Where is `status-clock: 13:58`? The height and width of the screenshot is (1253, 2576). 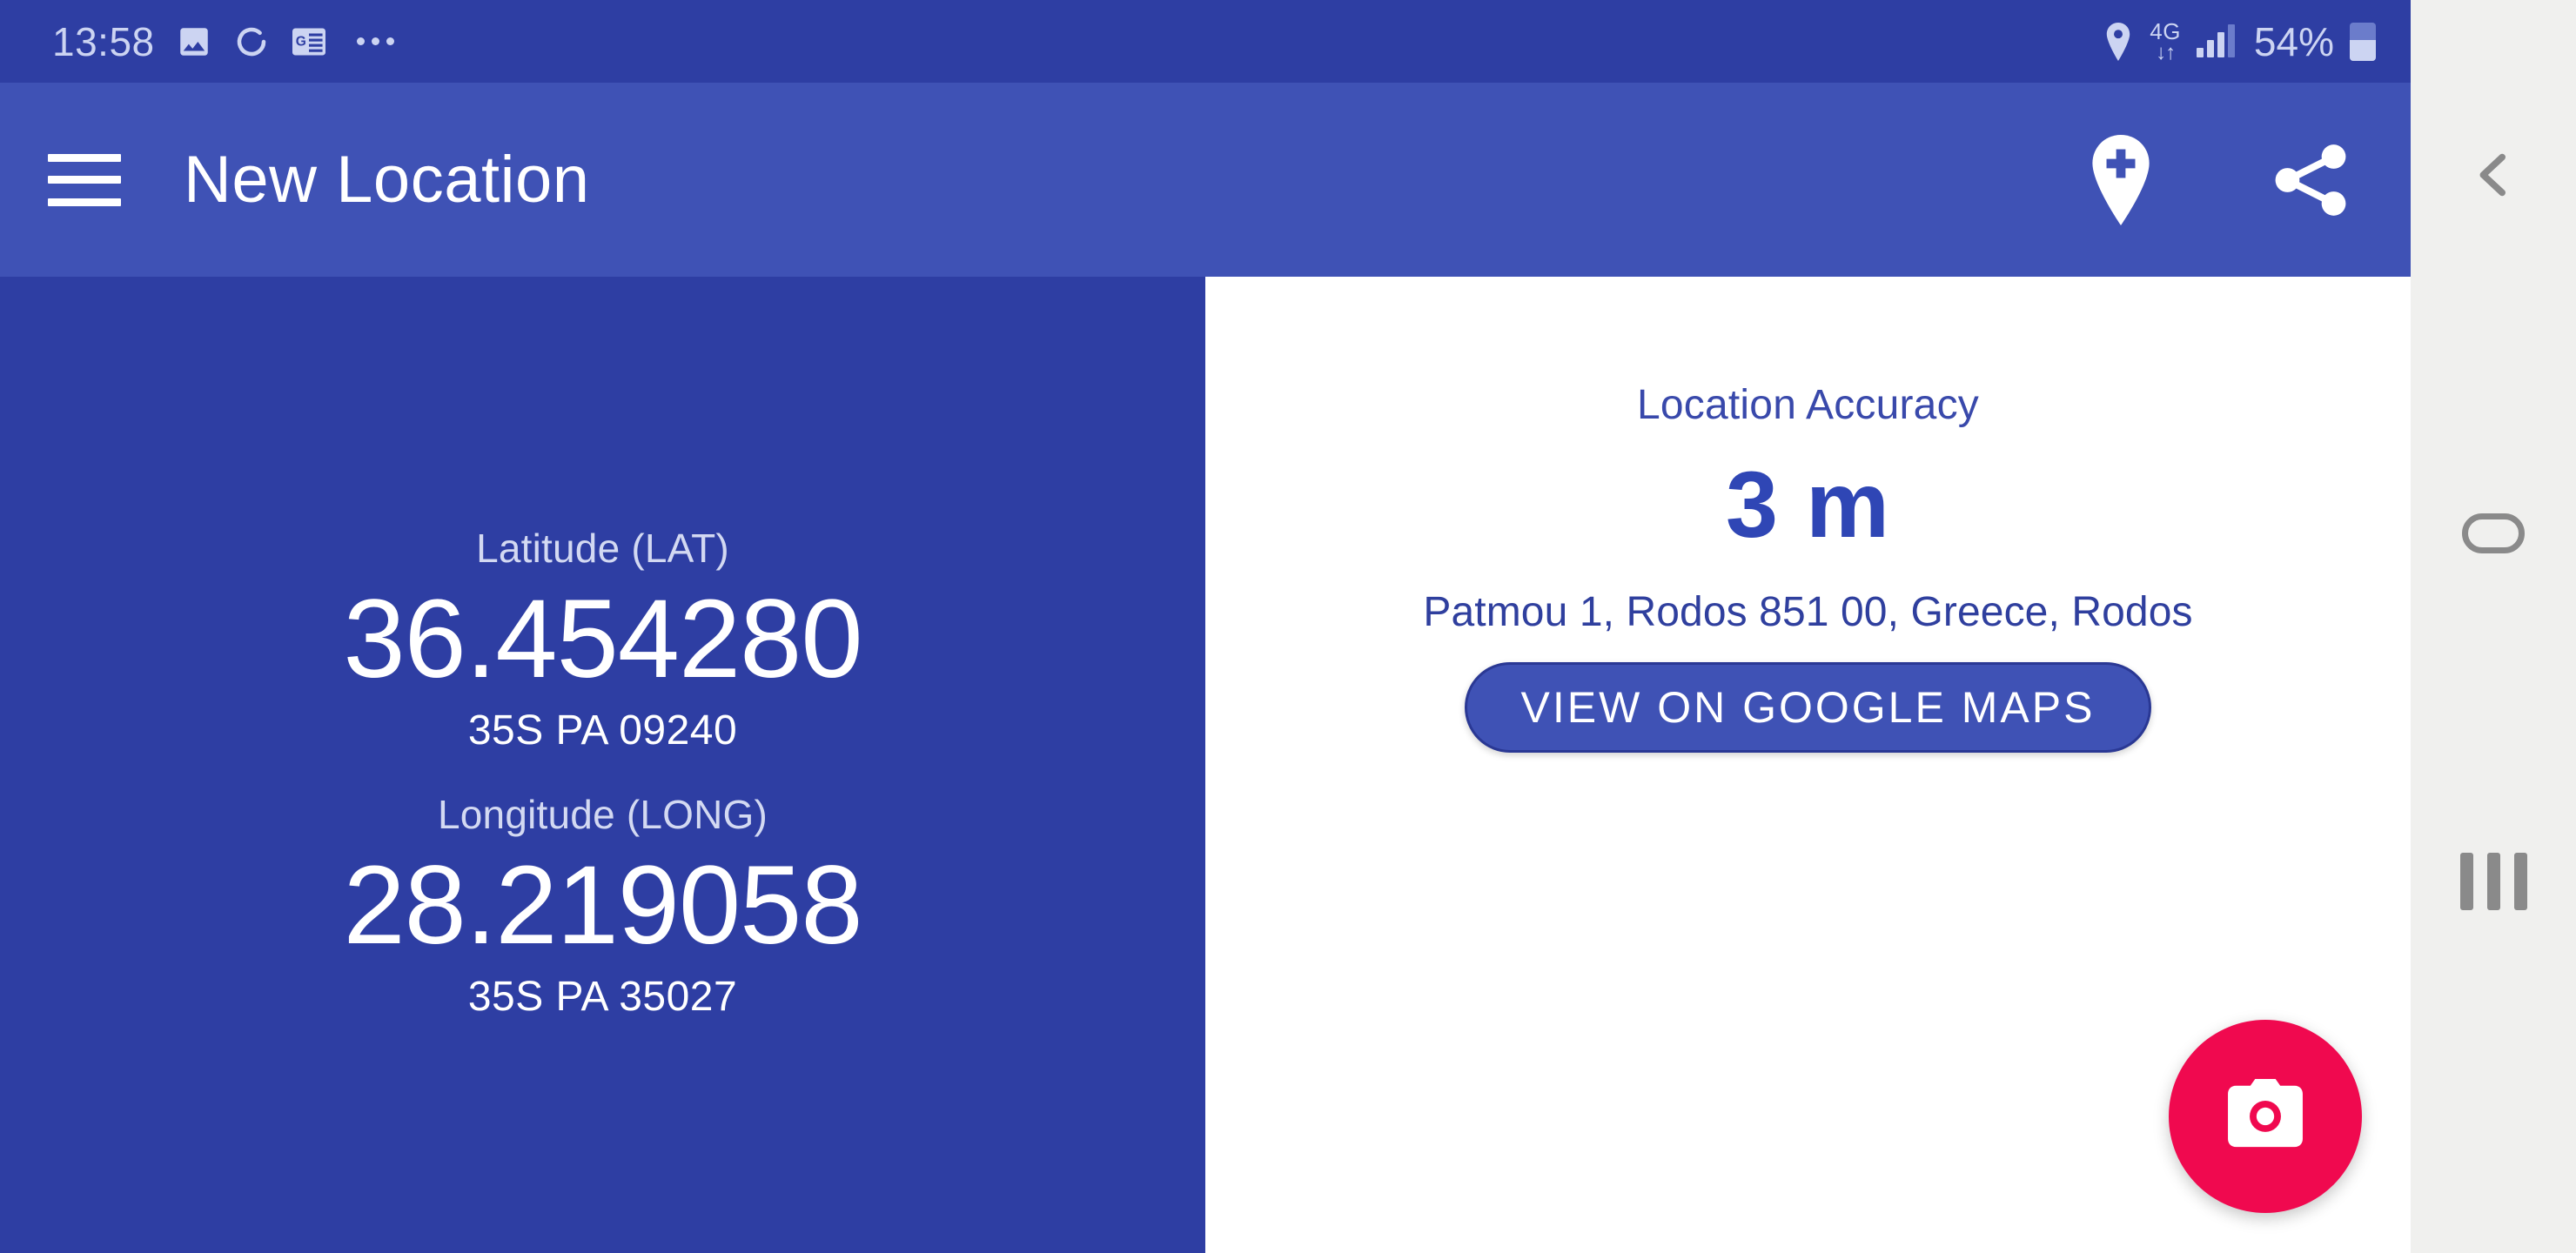 status-clock: 13:58 is located at coordinates (103, 41).